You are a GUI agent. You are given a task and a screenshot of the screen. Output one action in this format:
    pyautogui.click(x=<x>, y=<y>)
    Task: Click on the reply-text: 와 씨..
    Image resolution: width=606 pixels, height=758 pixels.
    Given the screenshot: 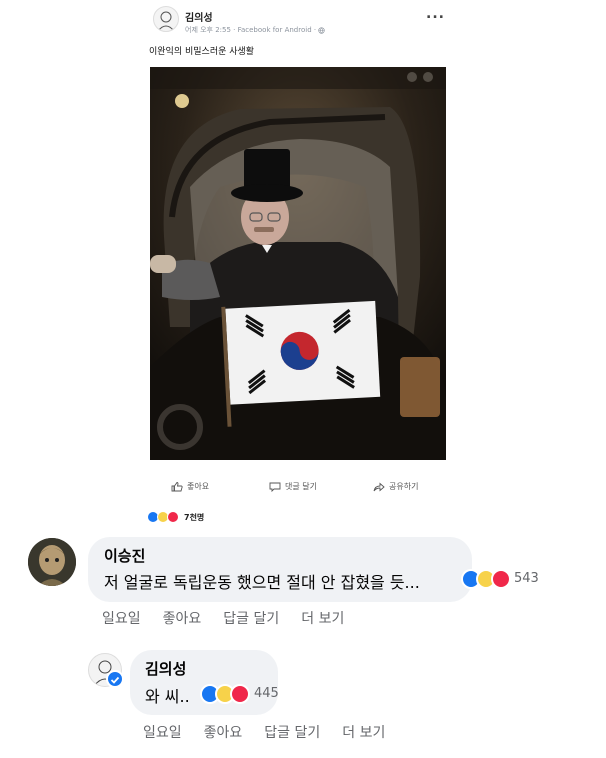 What is the action you would take?
    pyautogui.click(x=167, y=696)
    